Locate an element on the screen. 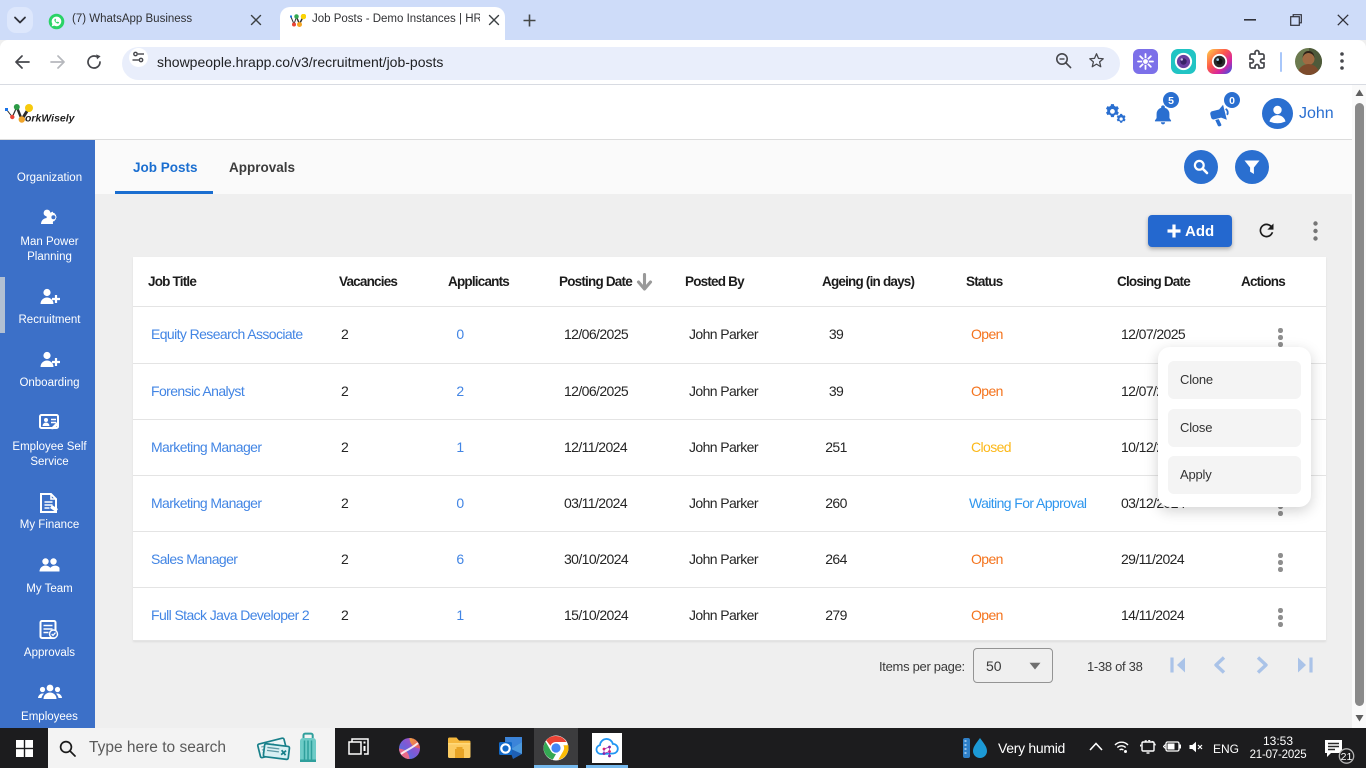 The image size is (1366, 768). svg-text: 0 is located at coordinates (1232, 101).